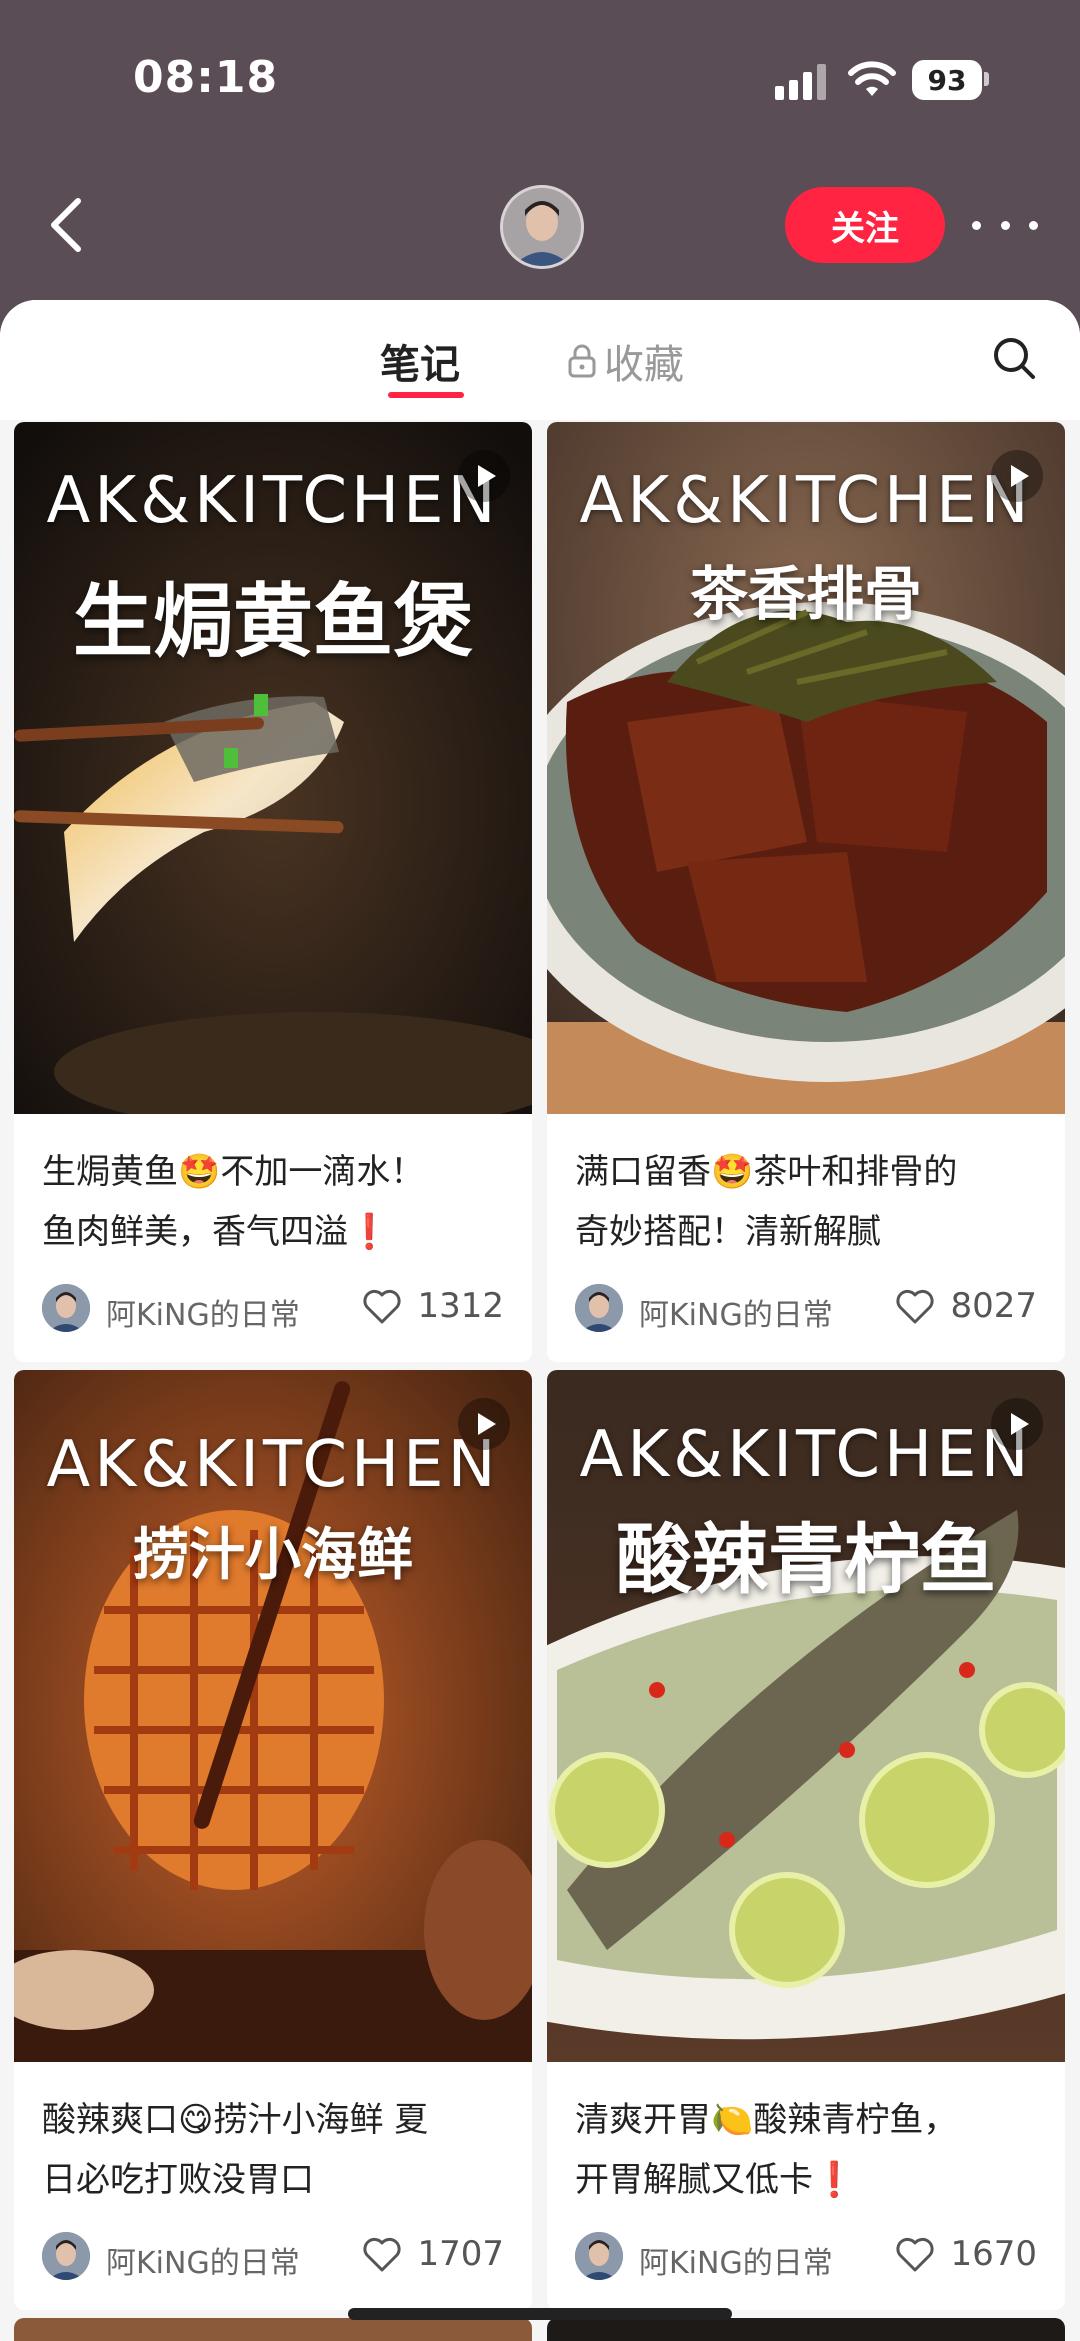 This screenshot has width=1080, height=2341. Describe the element at coordinates (766, 2120) in the screenshot. I see `note-title-line: 清爽开胃🍋酸辣青柠鱼，` at that location.